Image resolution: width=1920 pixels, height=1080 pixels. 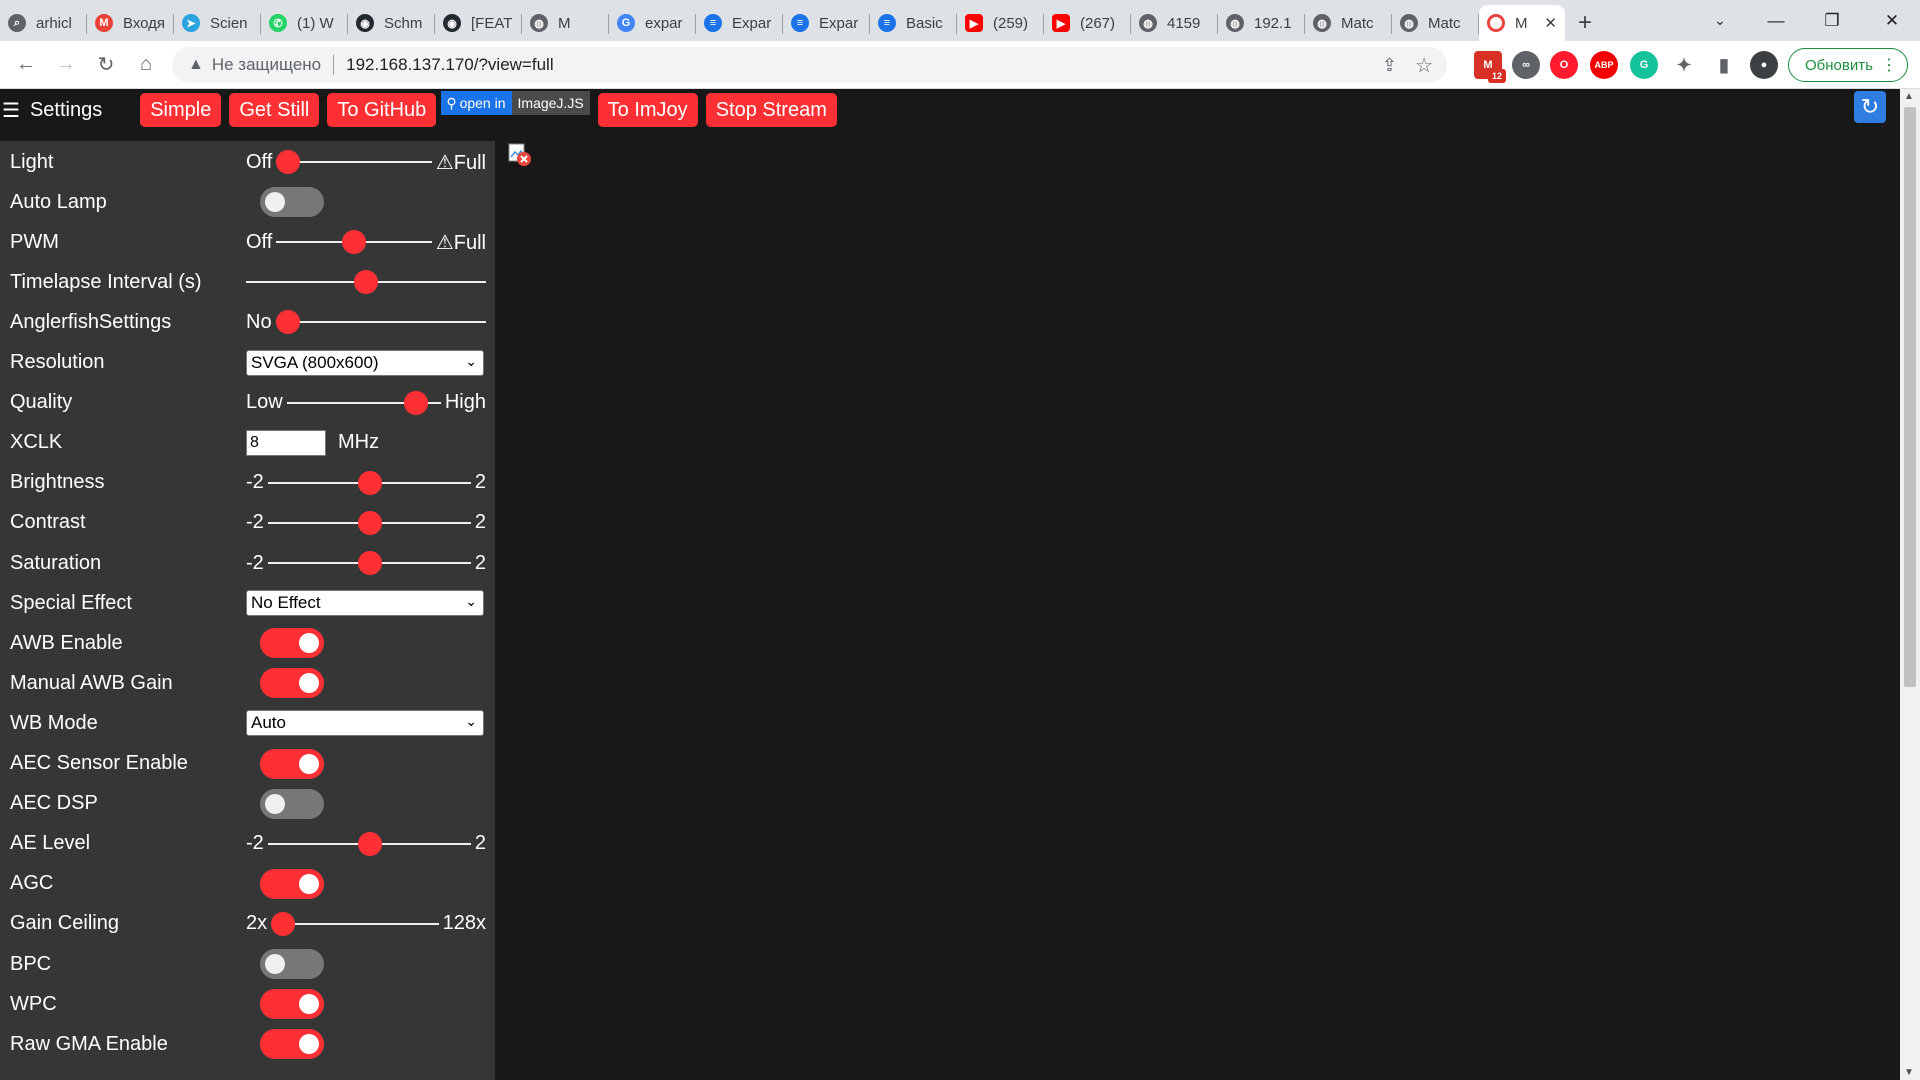 I want to click on tab-3: ✆ (1) W, so click(x=304, y=23).